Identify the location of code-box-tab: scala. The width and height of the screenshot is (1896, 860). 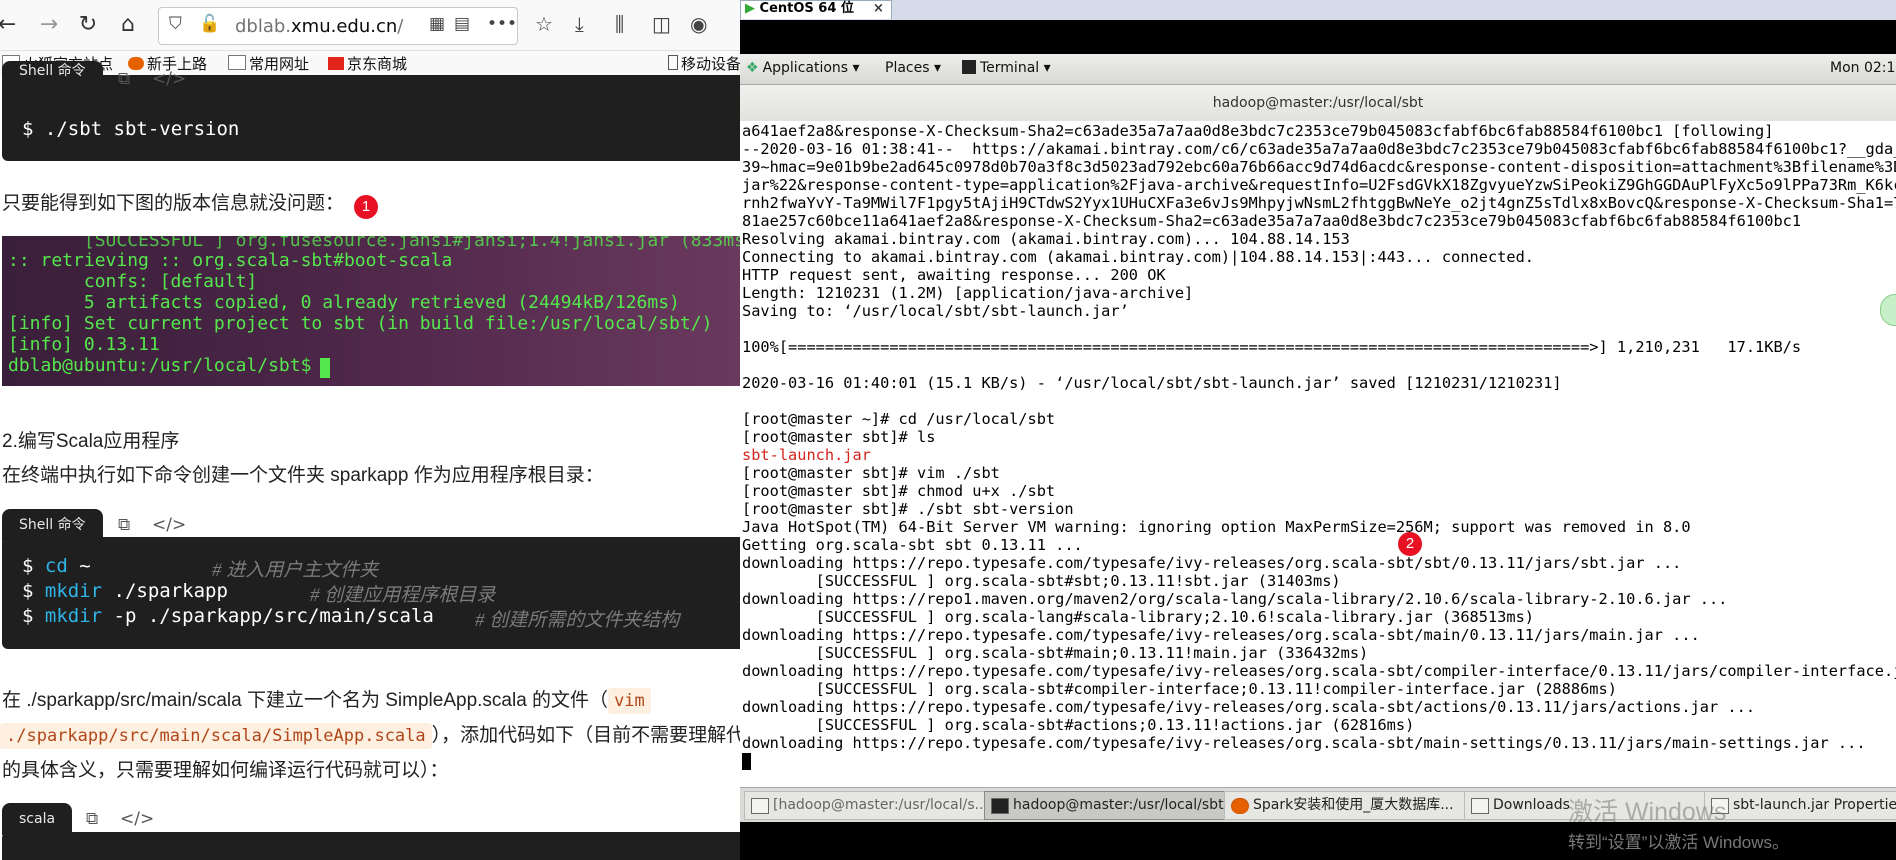
(37, 819).